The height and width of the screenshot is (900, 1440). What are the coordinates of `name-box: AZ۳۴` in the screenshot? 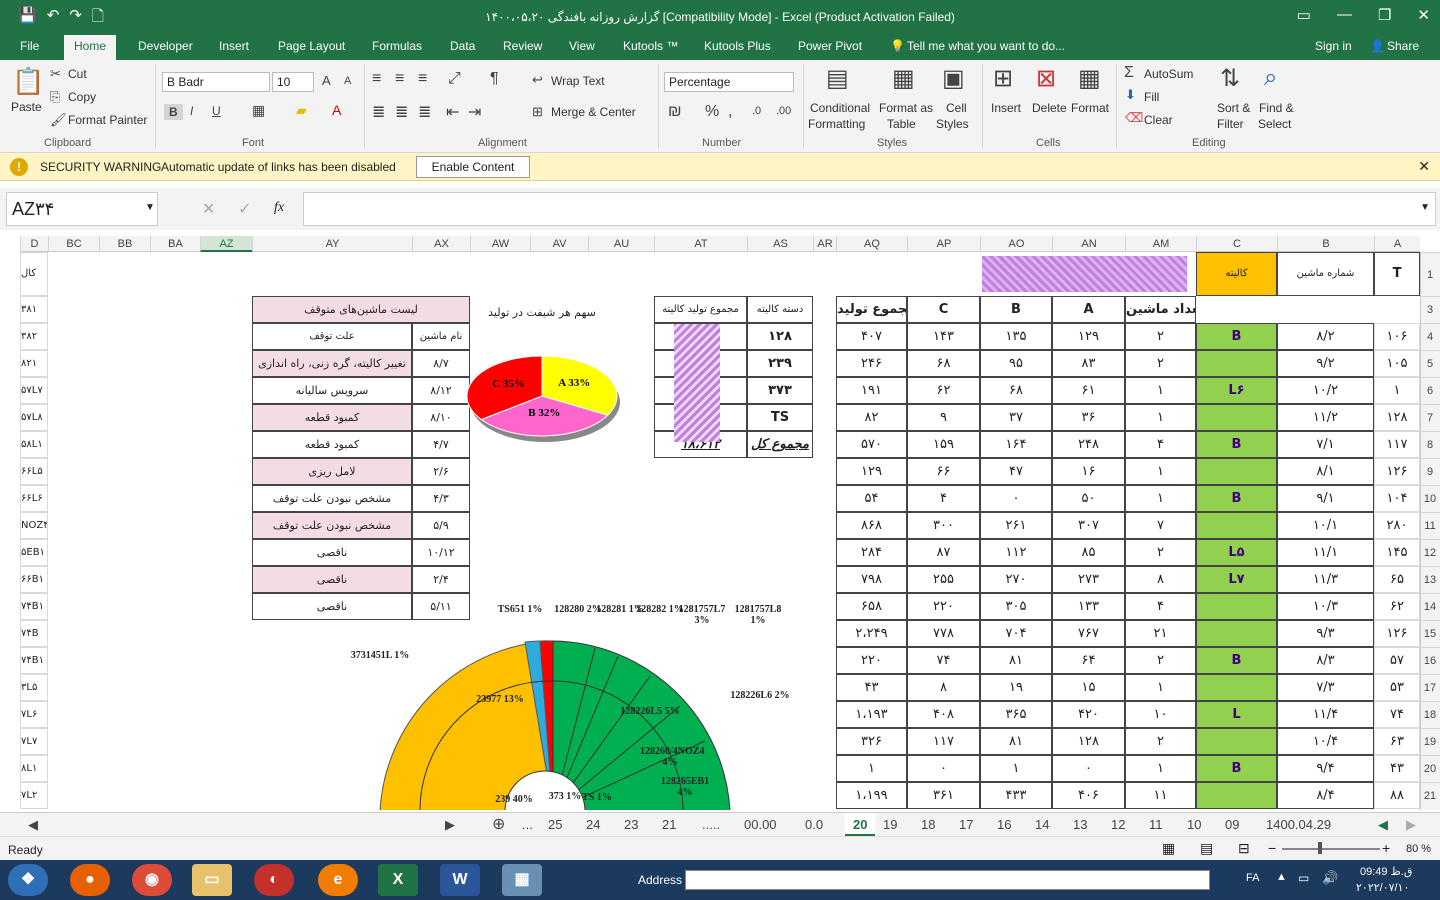 It's located at (82, 209).